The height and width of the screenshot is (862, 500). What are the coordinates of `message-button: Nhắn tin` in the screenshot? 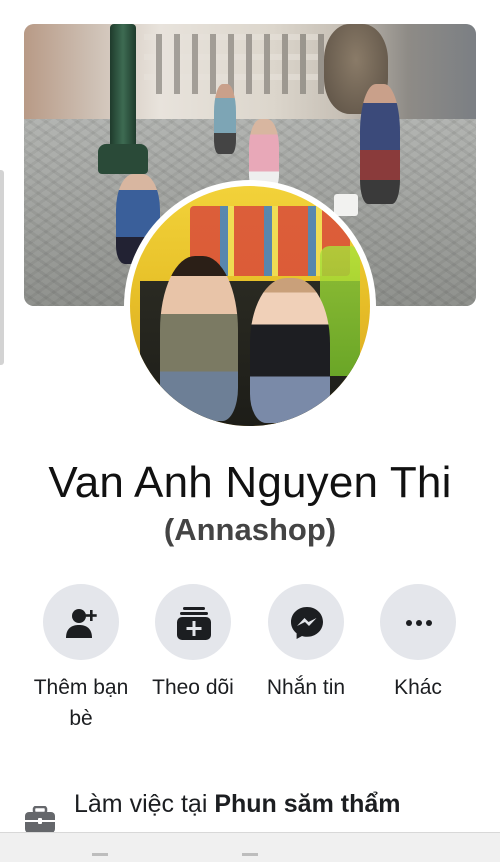 It's located at (306, 643).